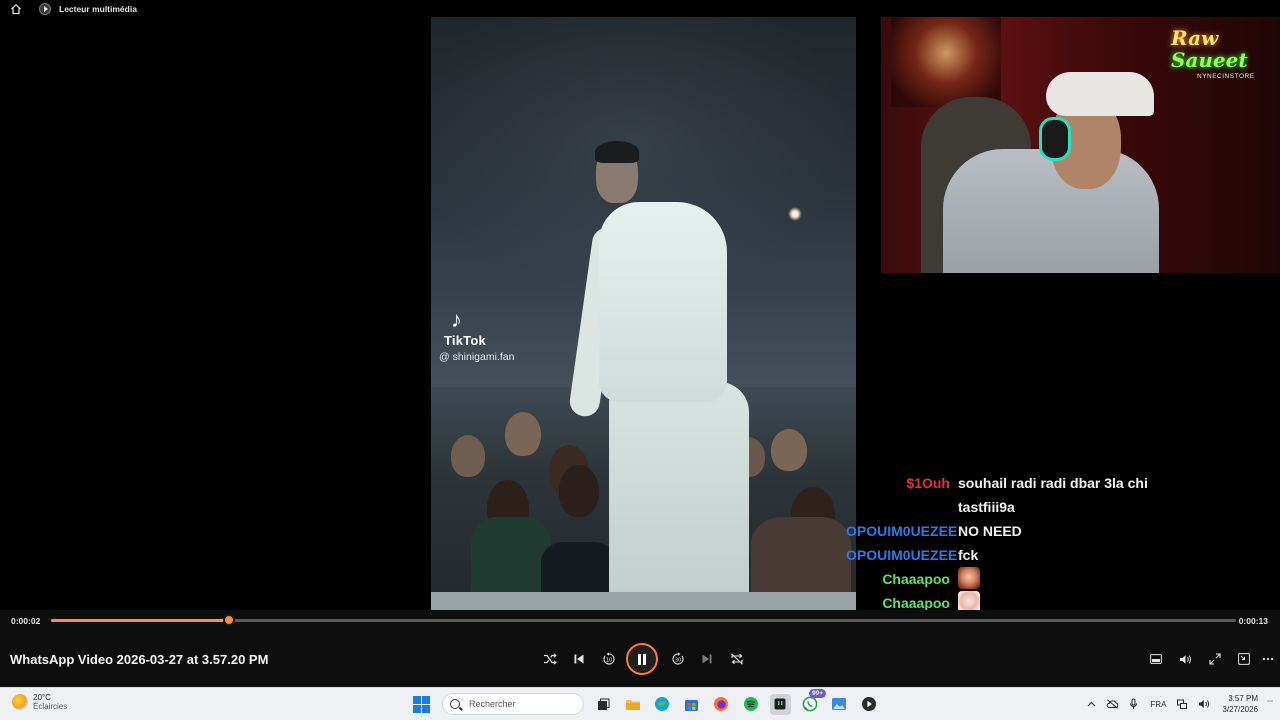 The height and width of the screenshot is (720, 1280). What do you see at coordinates (98, 8) in the screenshot?
I see `app-title: Lecteur multimédia` at bounding box center [98, 8].